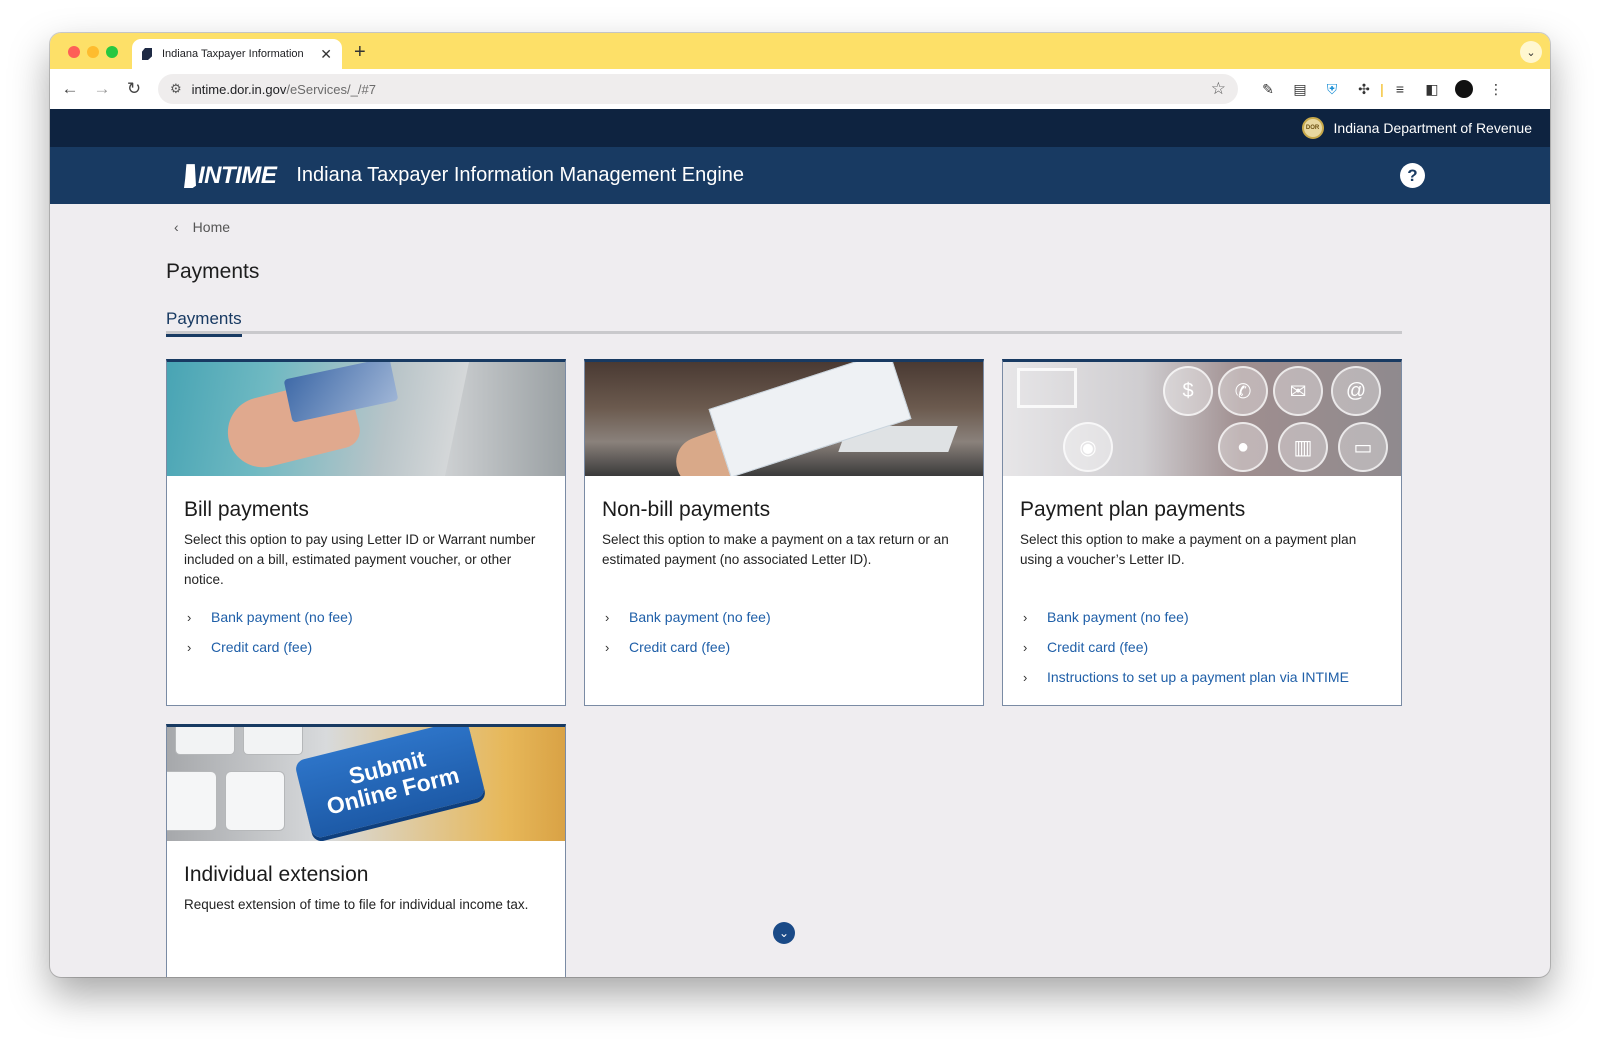  I want to click on intime-logo-text: INTIME, so click(237, 175).